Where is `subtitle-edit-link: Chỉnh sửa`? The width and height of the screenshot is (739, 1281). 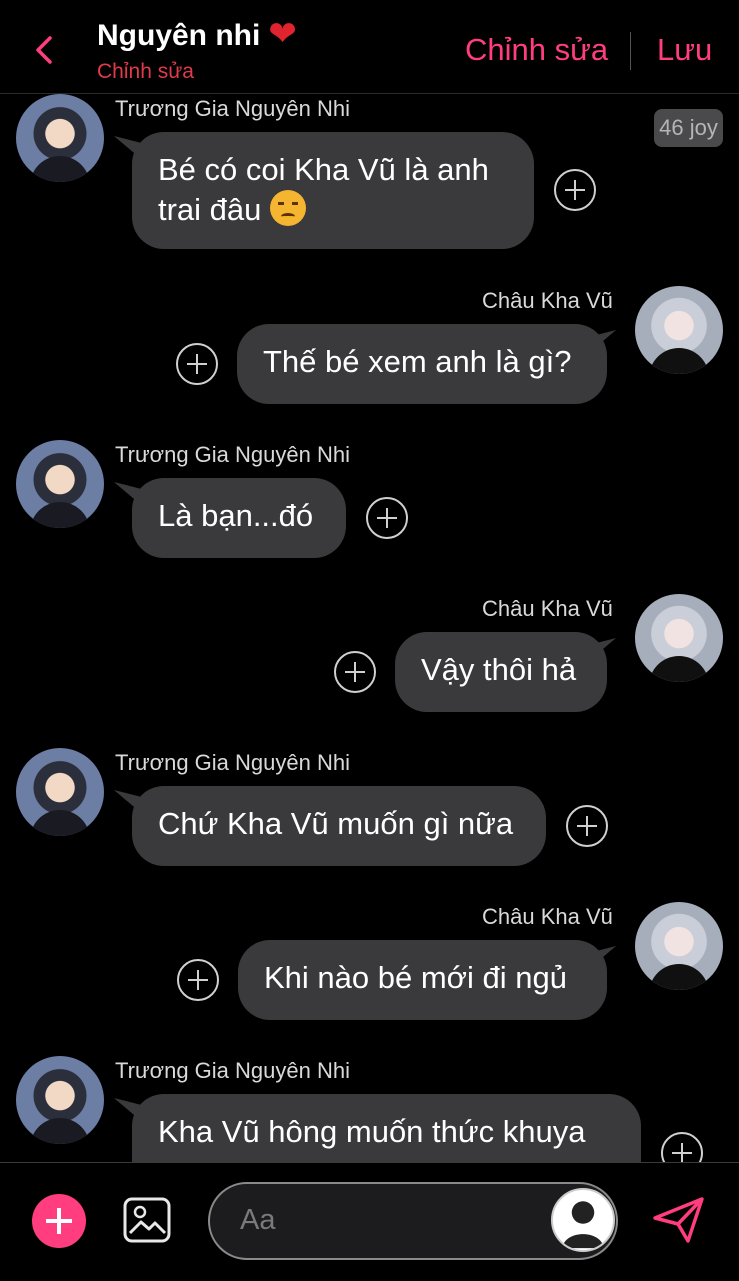 subtitle-edit-link: Chỉnh sửa is located at coordinates (145, 72).